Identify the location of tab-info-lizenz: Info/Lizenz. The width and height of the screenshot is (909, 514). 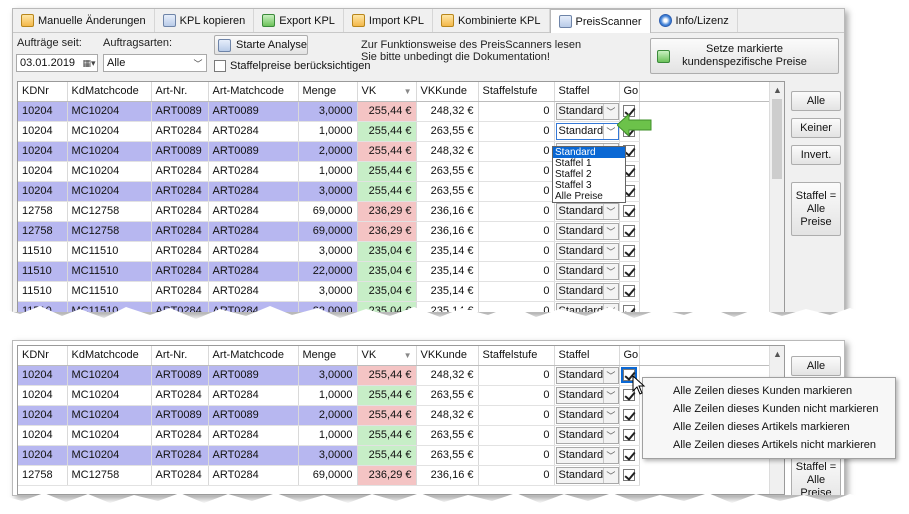
(694, 20).